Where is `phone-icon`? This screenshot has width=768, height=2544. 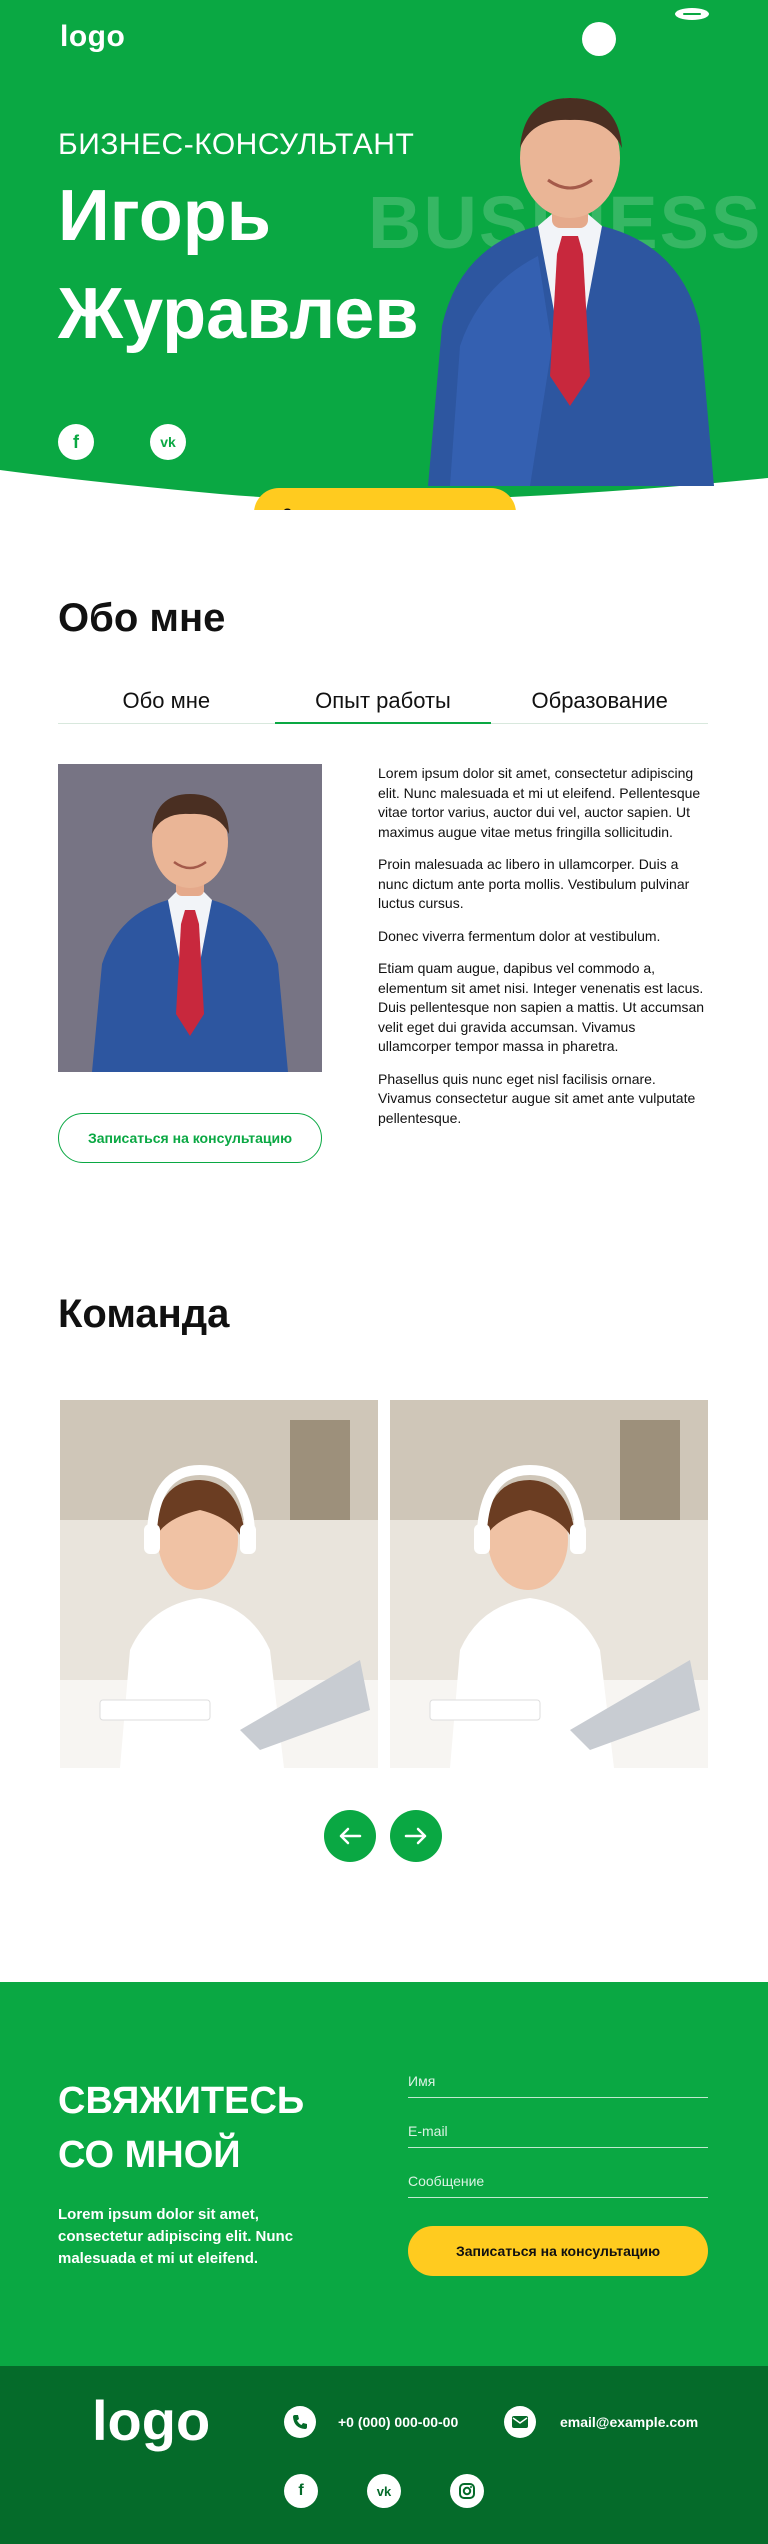 phone-icon is located at coordinates (300, 2422).